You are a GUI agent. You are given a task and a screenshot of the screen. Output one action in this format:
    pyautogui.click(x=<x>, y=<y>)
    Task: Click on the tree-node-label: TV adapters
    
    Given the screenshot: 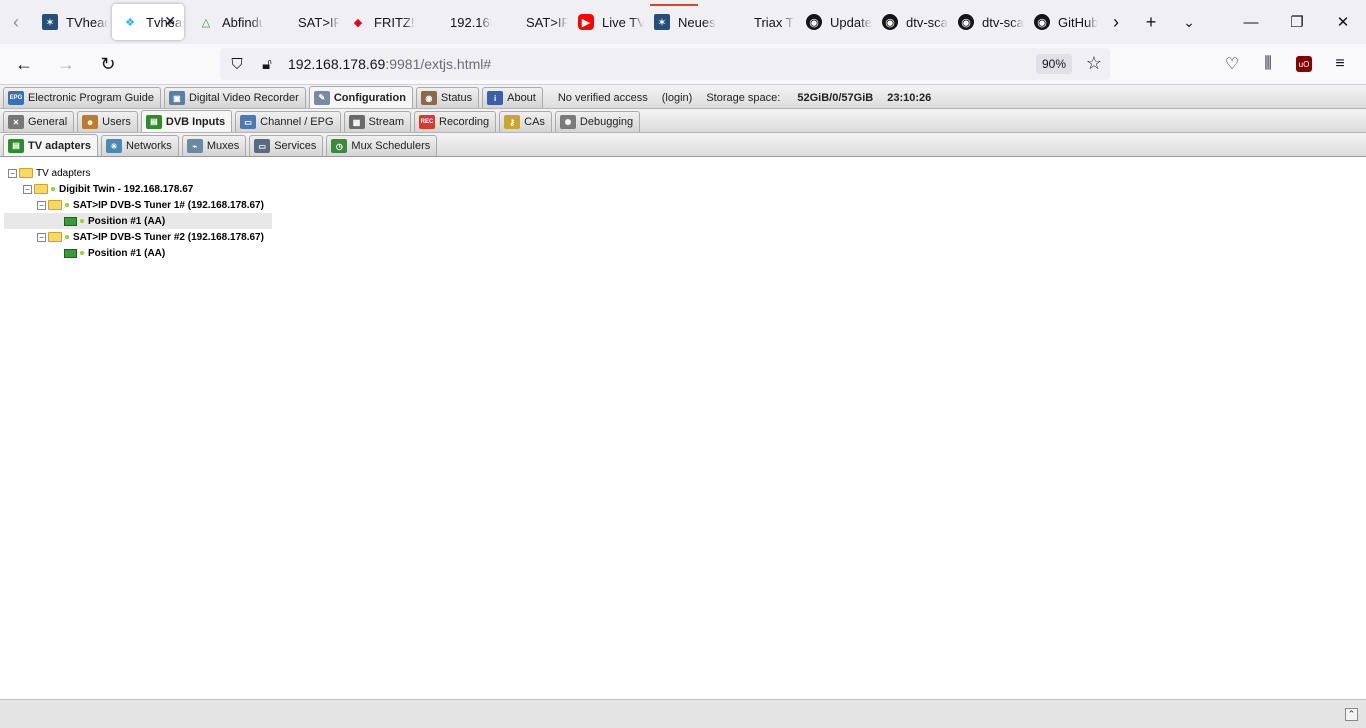 What is the action you would take?
    pyautogui.click(x=63, y=173)
    